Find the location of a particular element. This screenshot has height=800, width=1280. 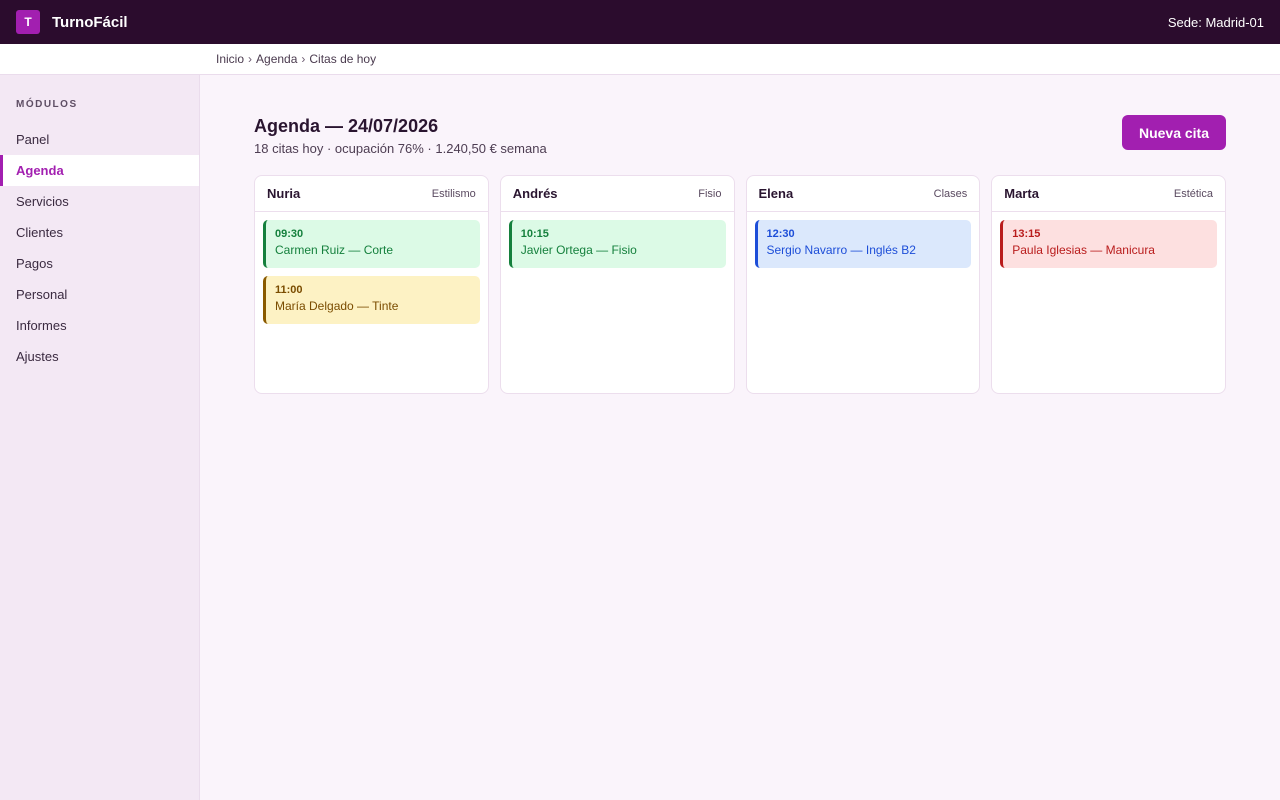

appointment-time: 09:30 is located at coordinates (289, 234).